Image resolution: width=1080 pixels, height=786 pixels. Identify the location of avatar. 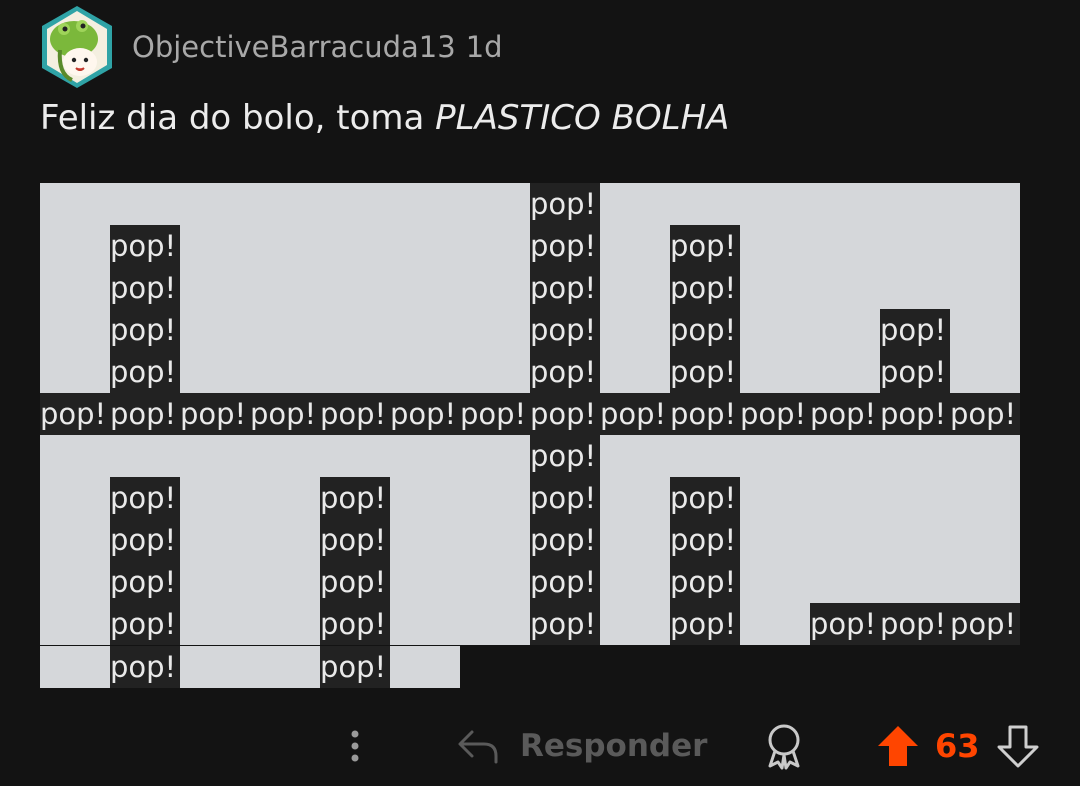
(77, 47).